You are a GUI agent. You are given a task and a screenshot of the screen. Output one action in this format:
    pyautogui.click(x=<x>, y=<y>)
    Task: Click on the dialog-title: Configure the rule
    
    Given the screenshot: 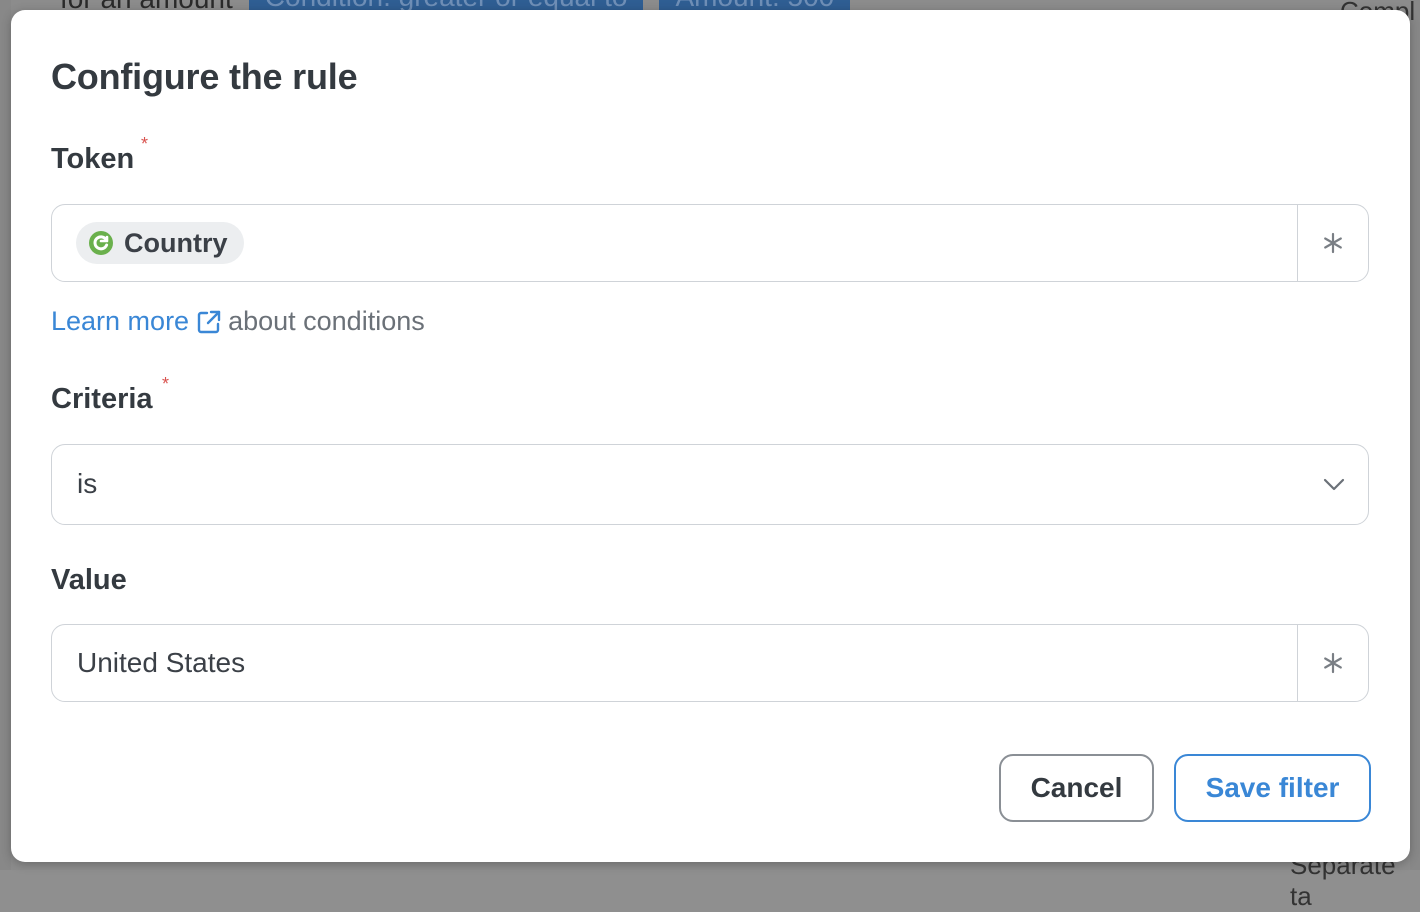 What is the action you would take?
    pyautogui.click(x=204, y=76)
    